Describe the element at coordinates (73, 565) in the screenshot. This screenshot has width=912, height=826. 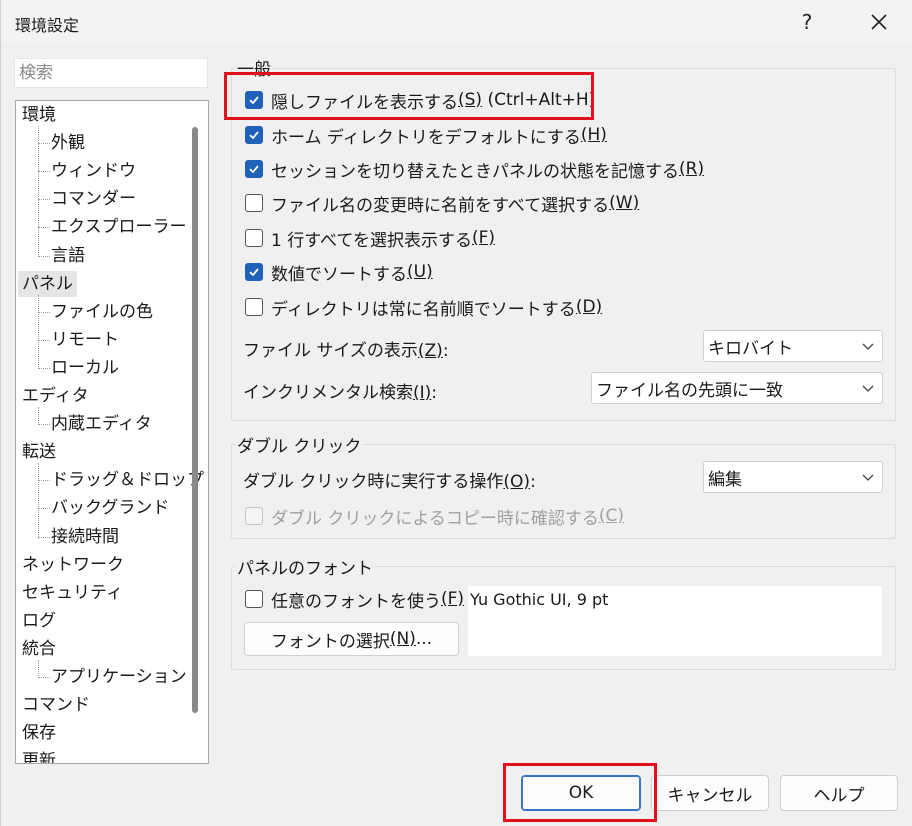
I see `tree-item: ネットワーク` at that location.